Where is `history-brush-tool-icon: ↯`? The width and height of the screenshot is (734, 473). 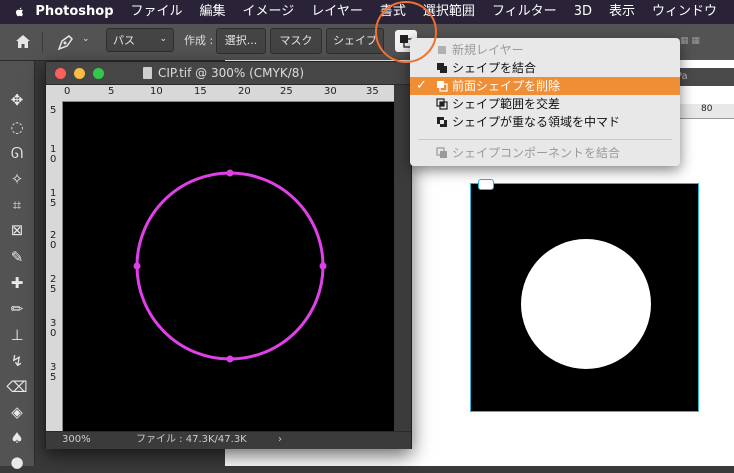
history-brush-tool-icon: ↯ is located at coordinates (17, 361).